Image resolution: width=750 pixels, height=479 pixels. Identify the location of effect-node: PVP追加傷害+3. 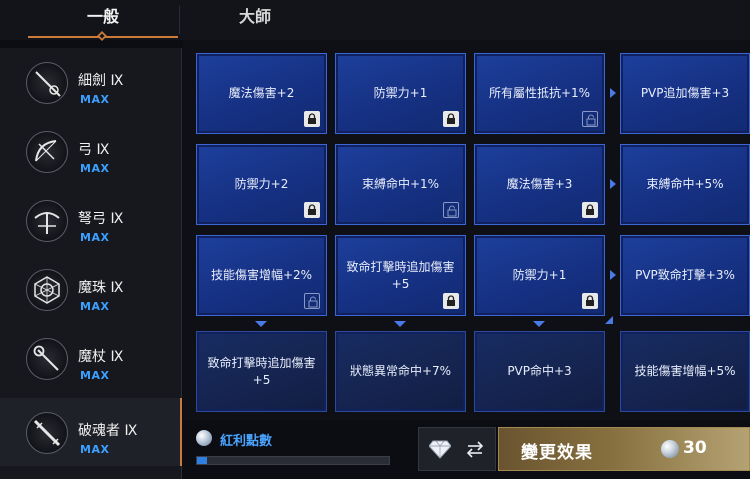
(685, 93).